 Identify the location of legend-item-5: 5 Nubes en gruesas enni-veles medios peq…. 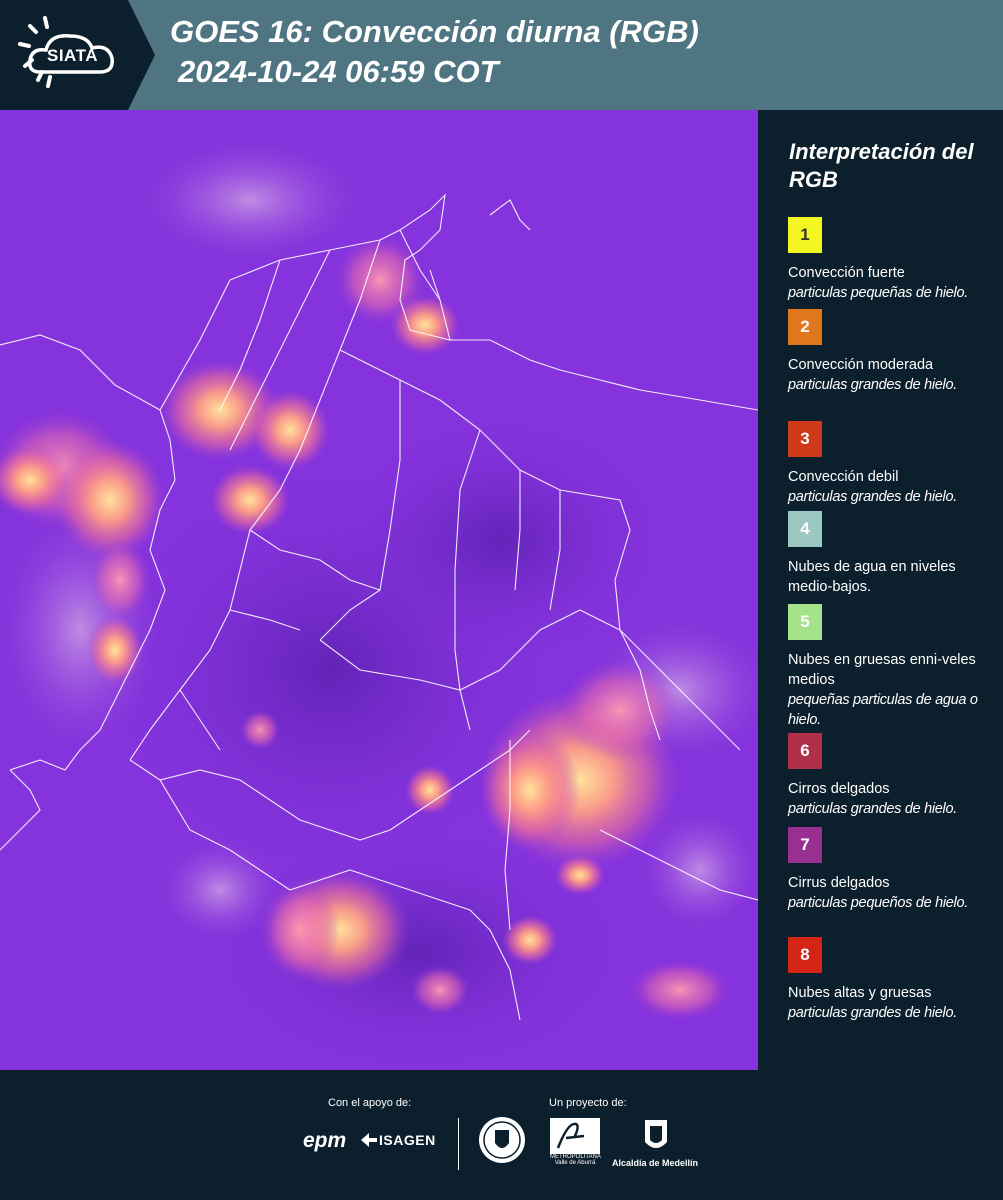
(893, 667).